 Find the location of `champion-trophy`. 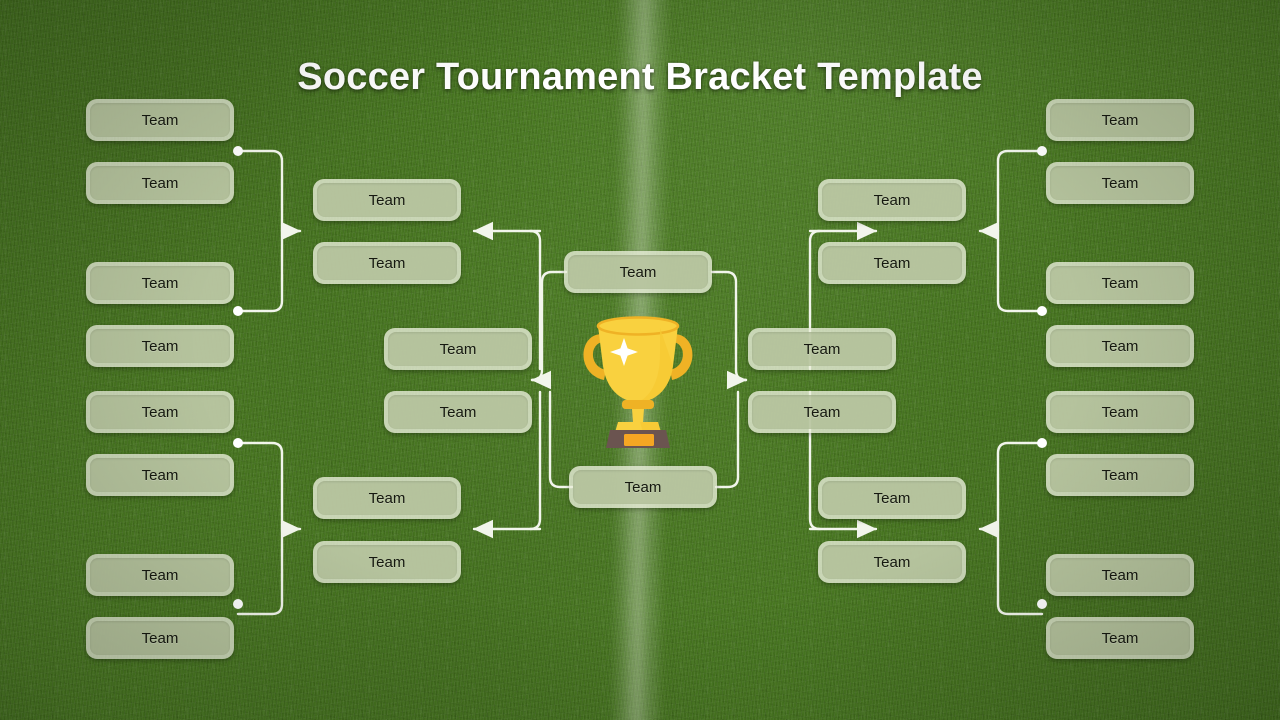

champion-trophy is located at coordinates (638, 374).